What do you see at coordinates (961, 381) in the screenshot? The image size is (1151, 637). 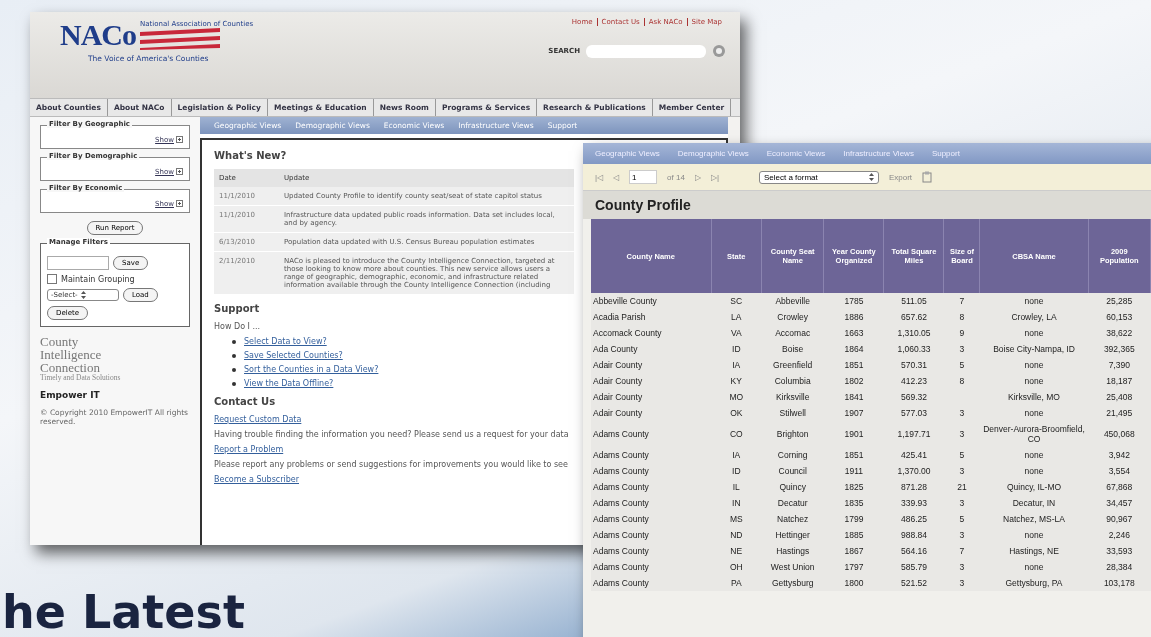 I see `table-cell: 8` at bounding box center [961, 381].